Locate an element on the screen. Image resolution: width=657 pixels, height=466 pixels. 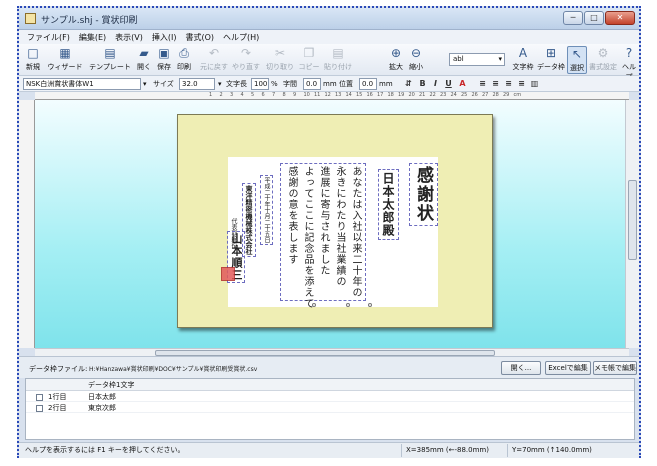
copy-button: ❐ コピー is located at coordinates (309, 60).